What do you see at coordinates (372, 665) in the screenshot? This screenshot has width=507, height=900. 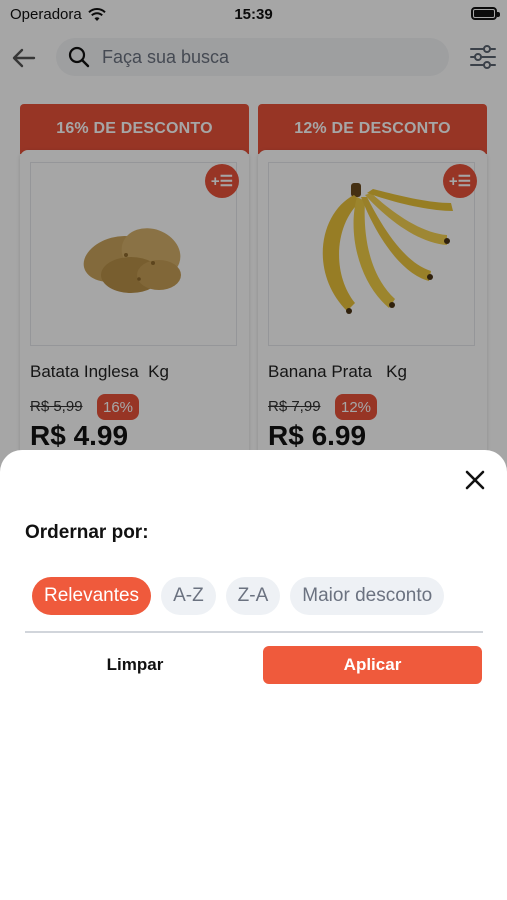 I see `apply-button: Aplicar` at bounding box center [372, 665].